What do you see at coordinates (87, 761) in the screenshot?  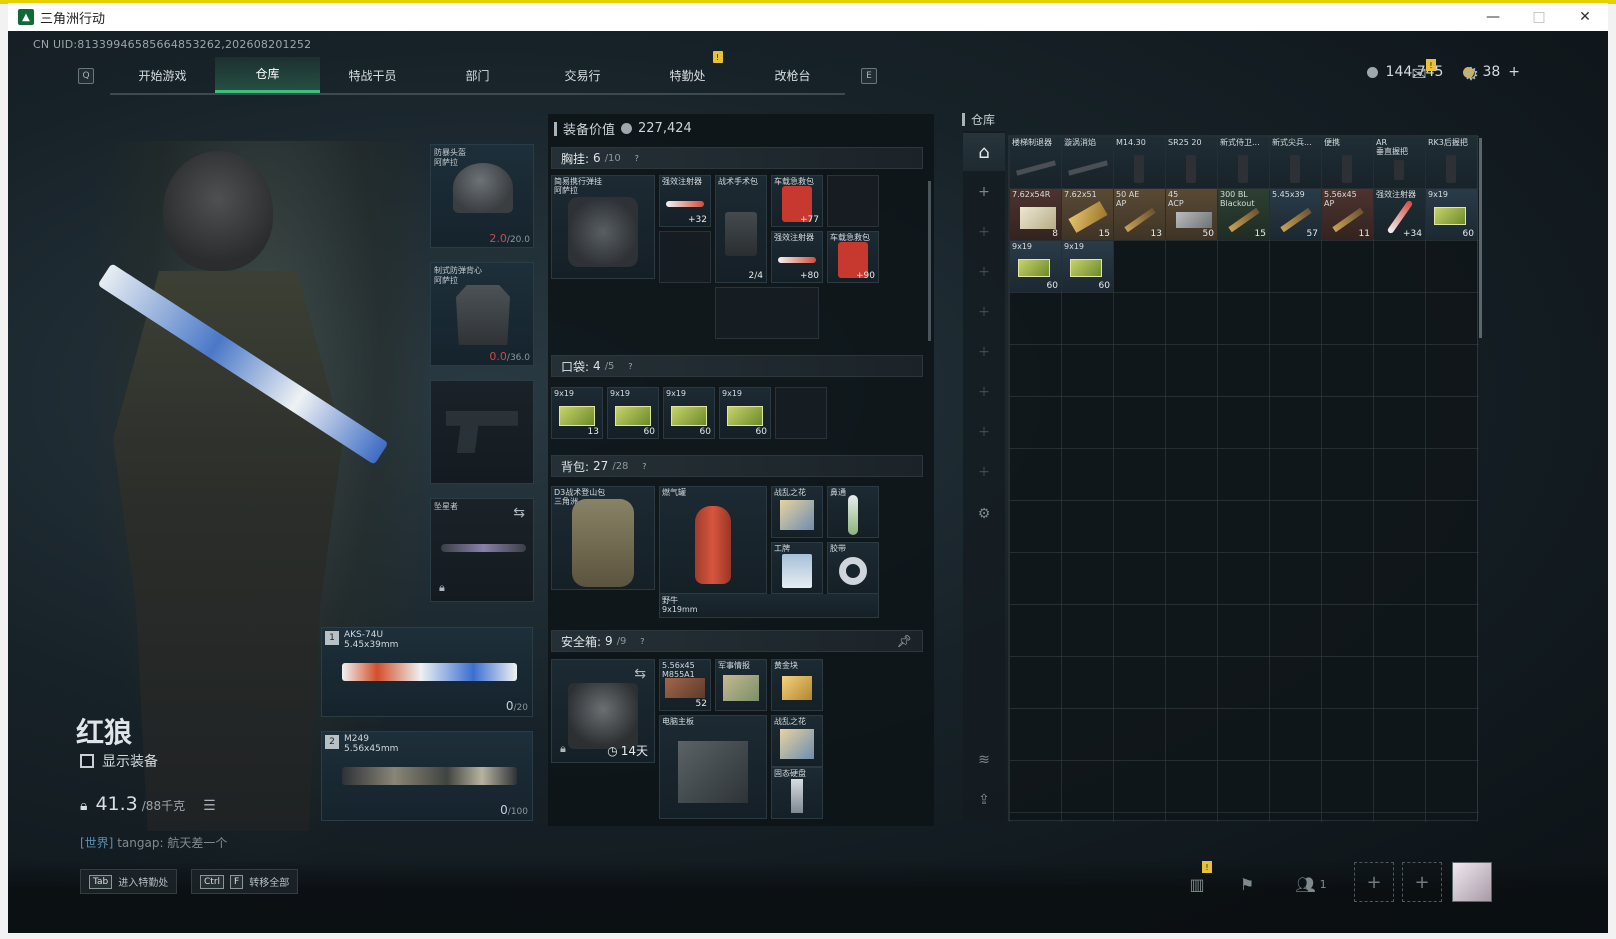 I see `show-equipment-checkbox` at bounding box center [87, 761].